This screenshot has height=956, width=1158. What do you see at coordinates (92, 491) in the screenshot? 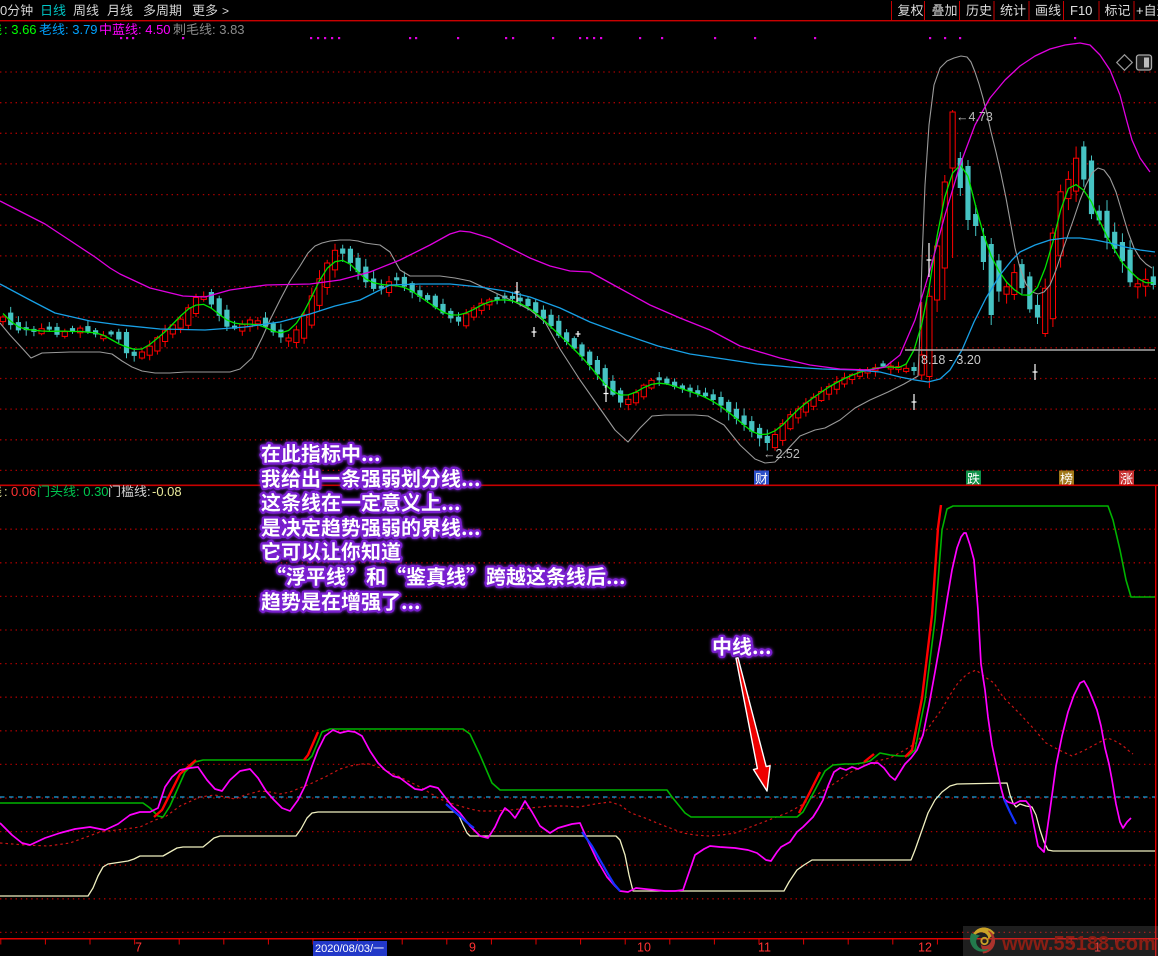
I see `svg-text:: 0.30: : 0.30` at bounding box center [92, 491].